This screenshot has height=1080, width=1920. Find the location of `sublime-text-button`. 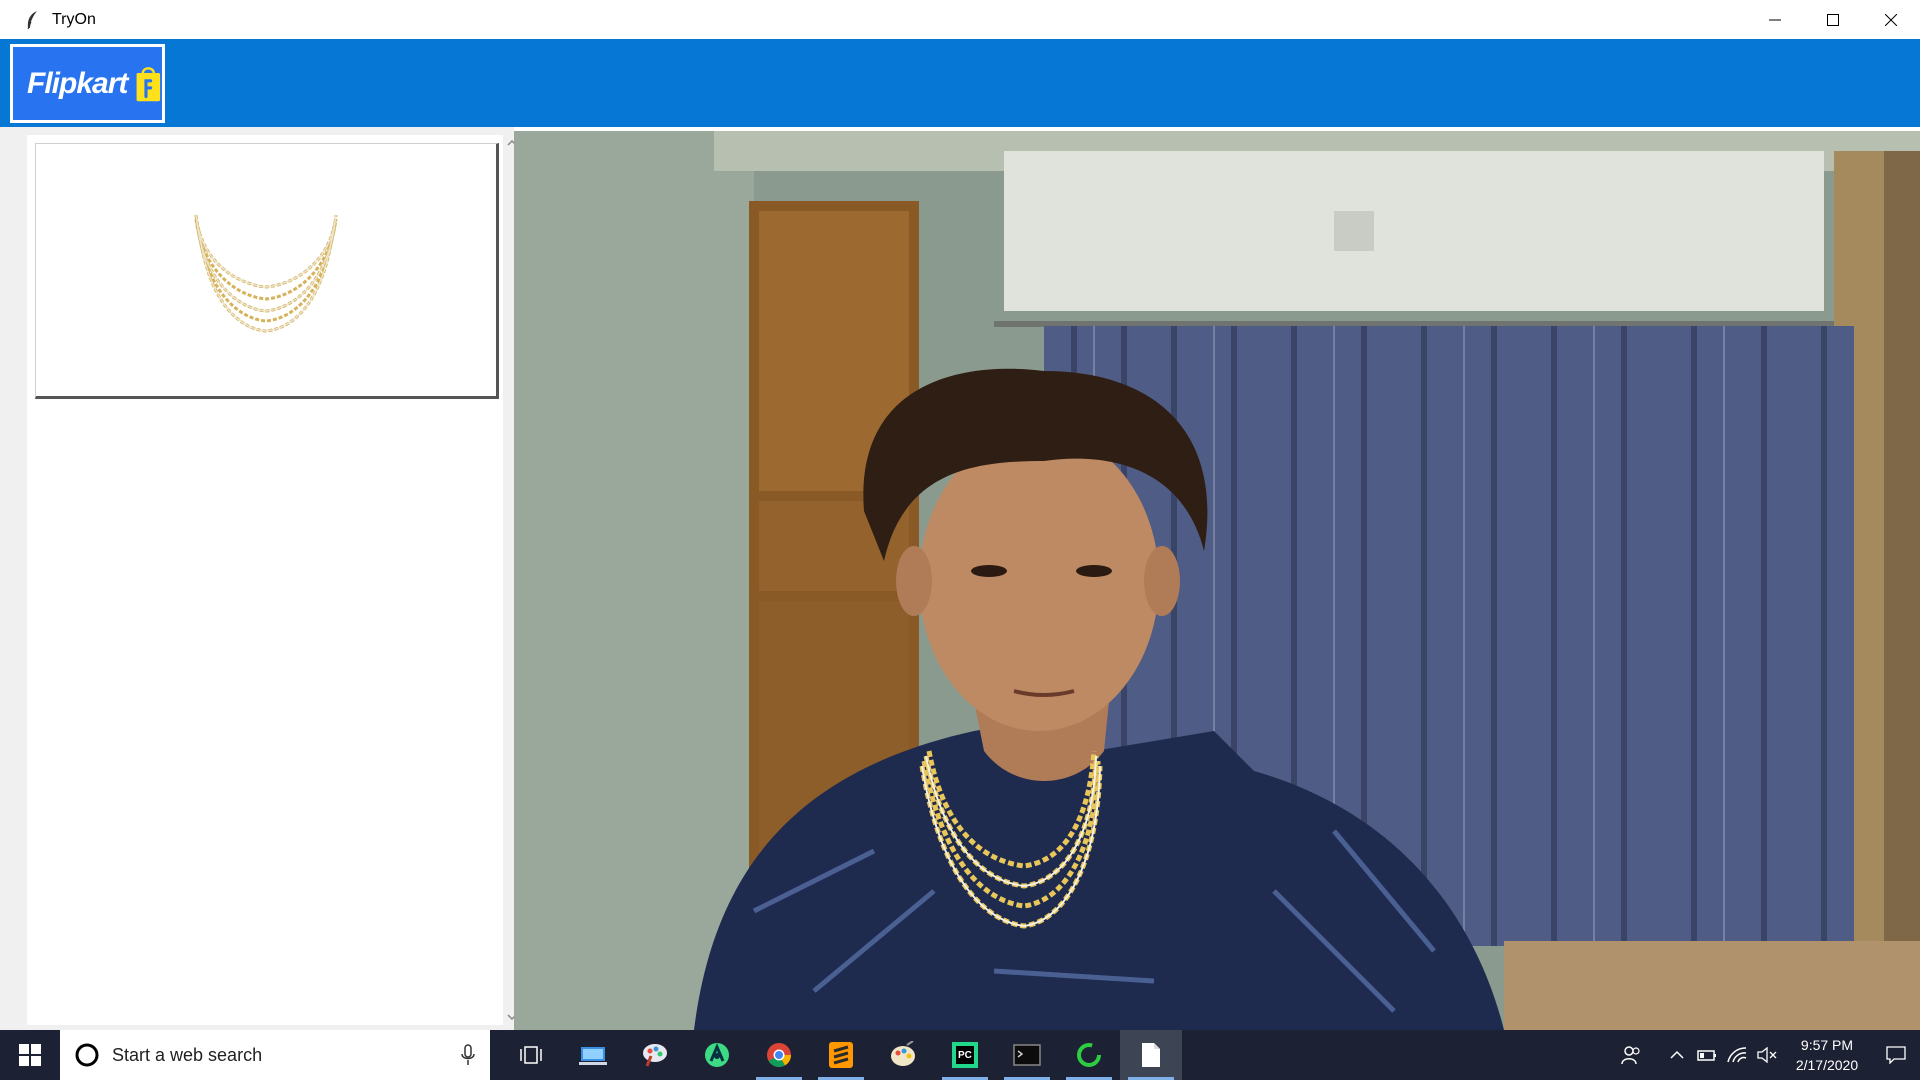

sublime-text-button is located at coordinates (841, 1055).